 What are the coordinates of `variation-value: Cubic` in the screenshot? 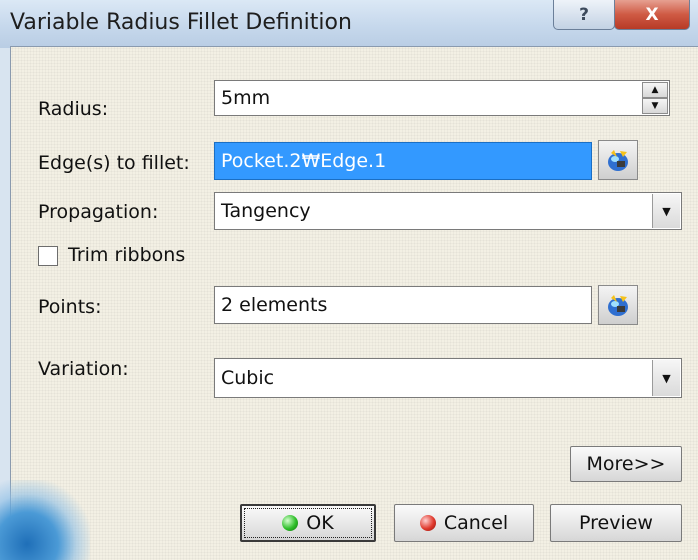 It's located at (248, 378).